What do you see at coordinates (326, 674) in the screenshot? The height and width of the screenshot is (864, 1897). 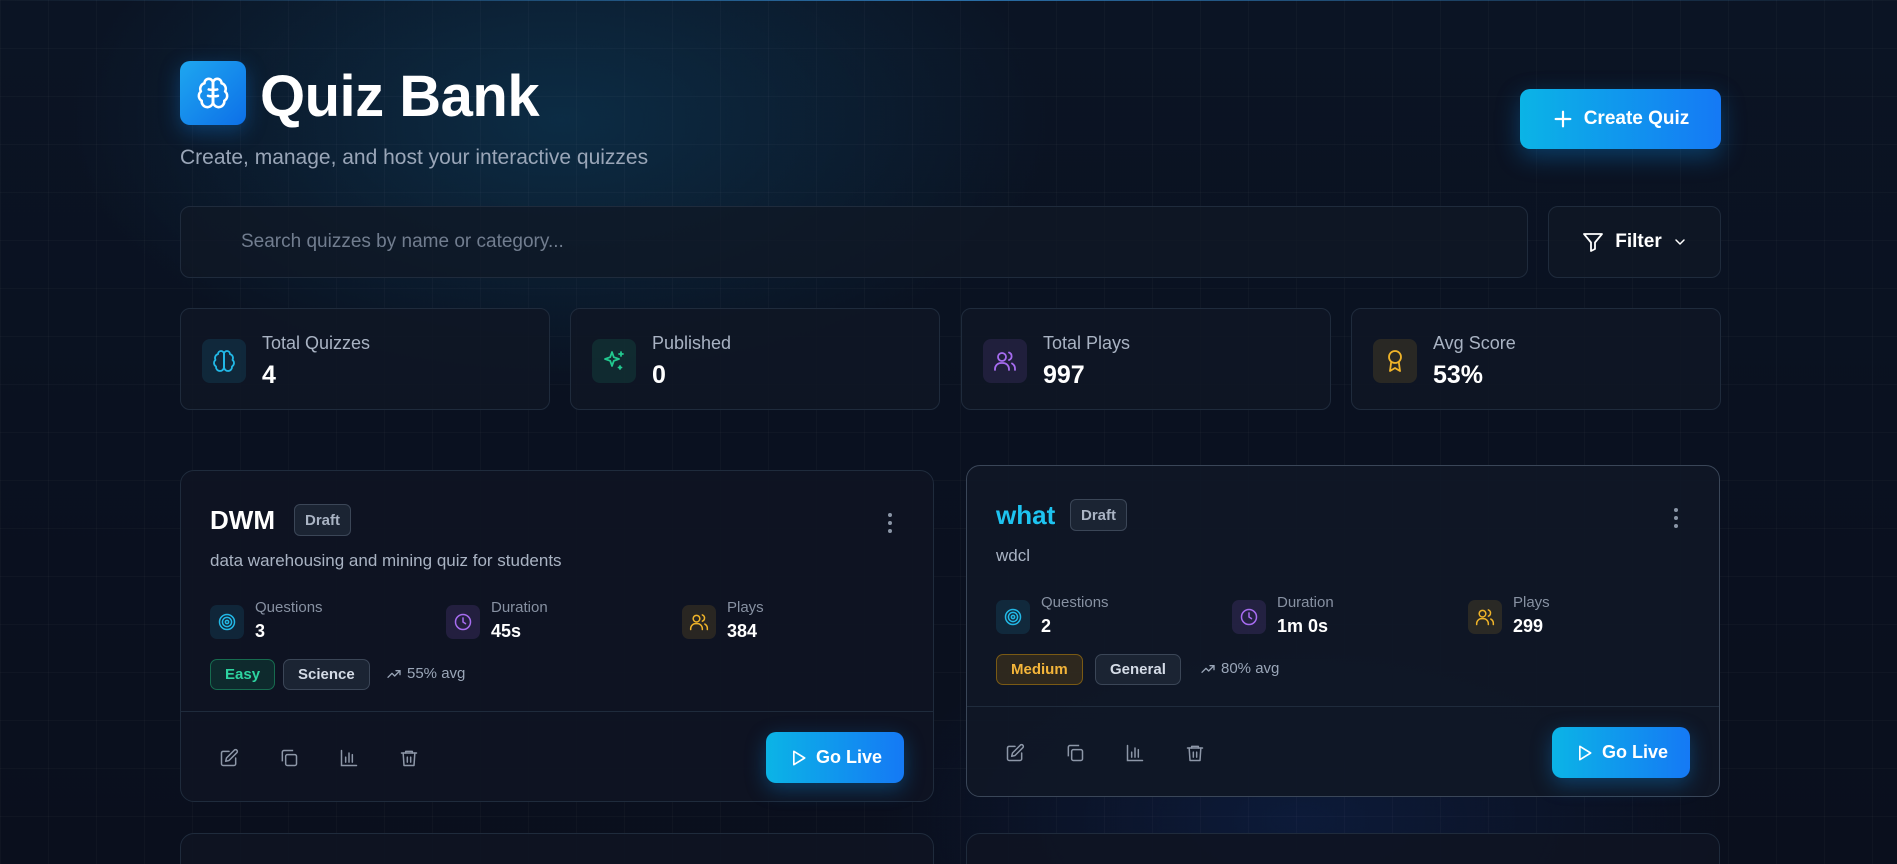 I see `category-badge: Science` at bounding box center [326, 674].